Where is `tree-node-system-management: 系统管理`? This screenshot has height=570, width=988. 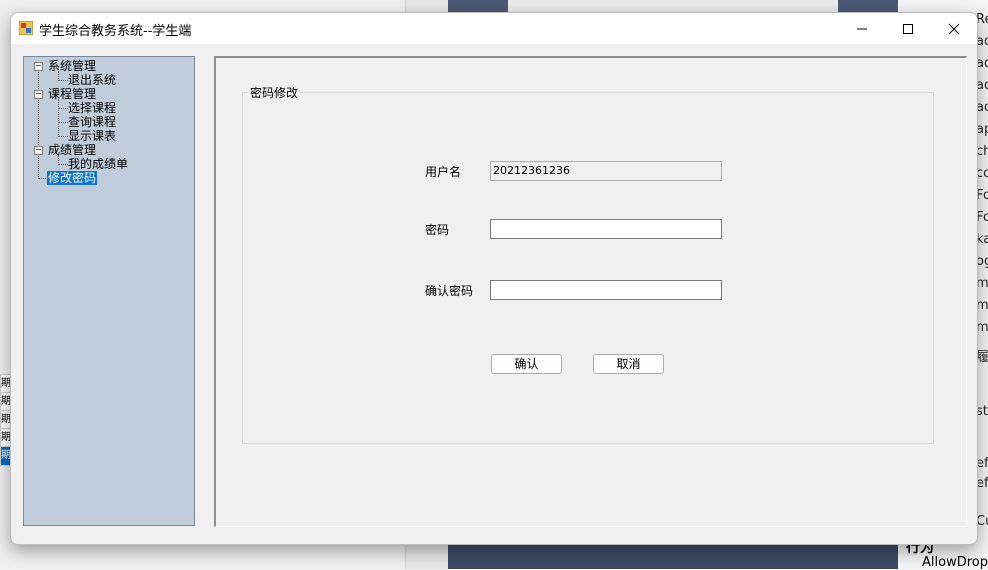
tree-node-system-management: 系统管理 is located at coordinates (72, 66).